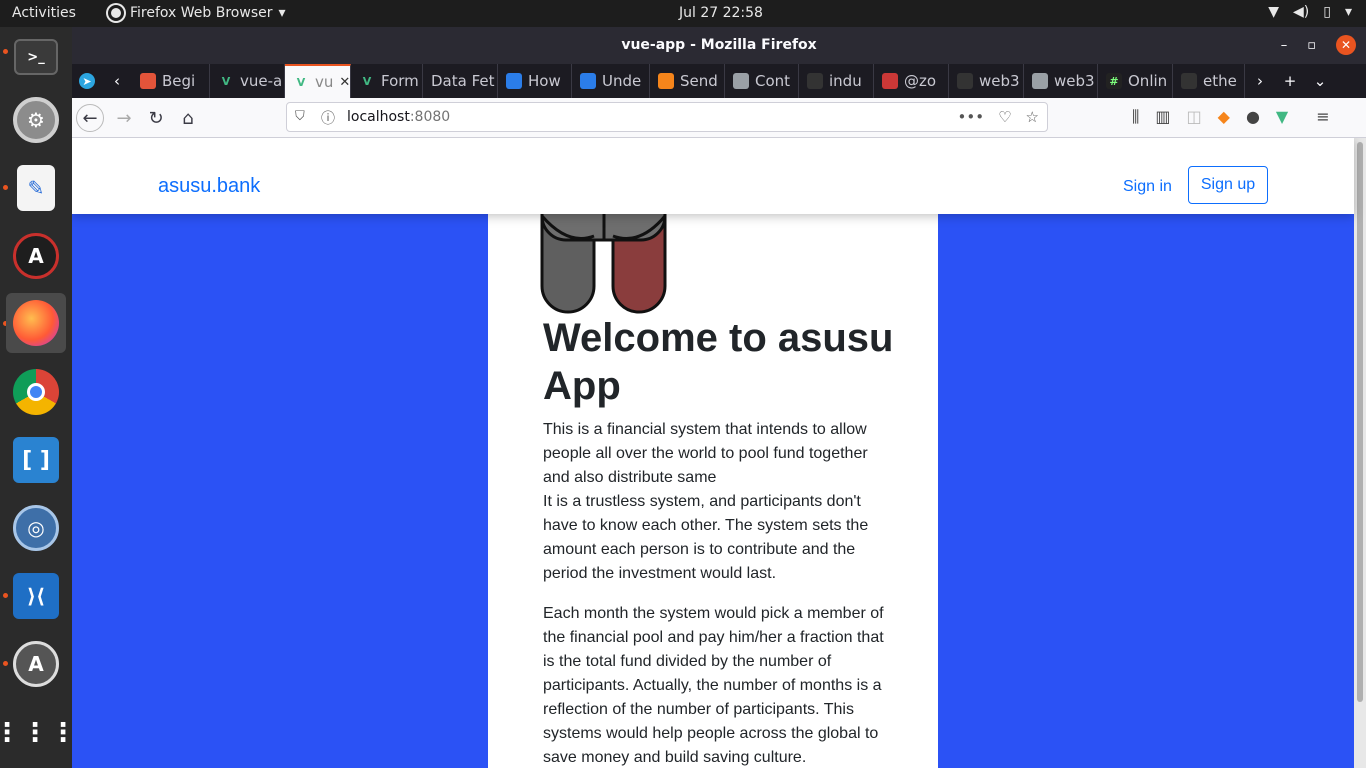 Image resolution: width=1366 pixels, height=768 pixels. I want to click on close-window-button: ✕, so click(1346, 45).